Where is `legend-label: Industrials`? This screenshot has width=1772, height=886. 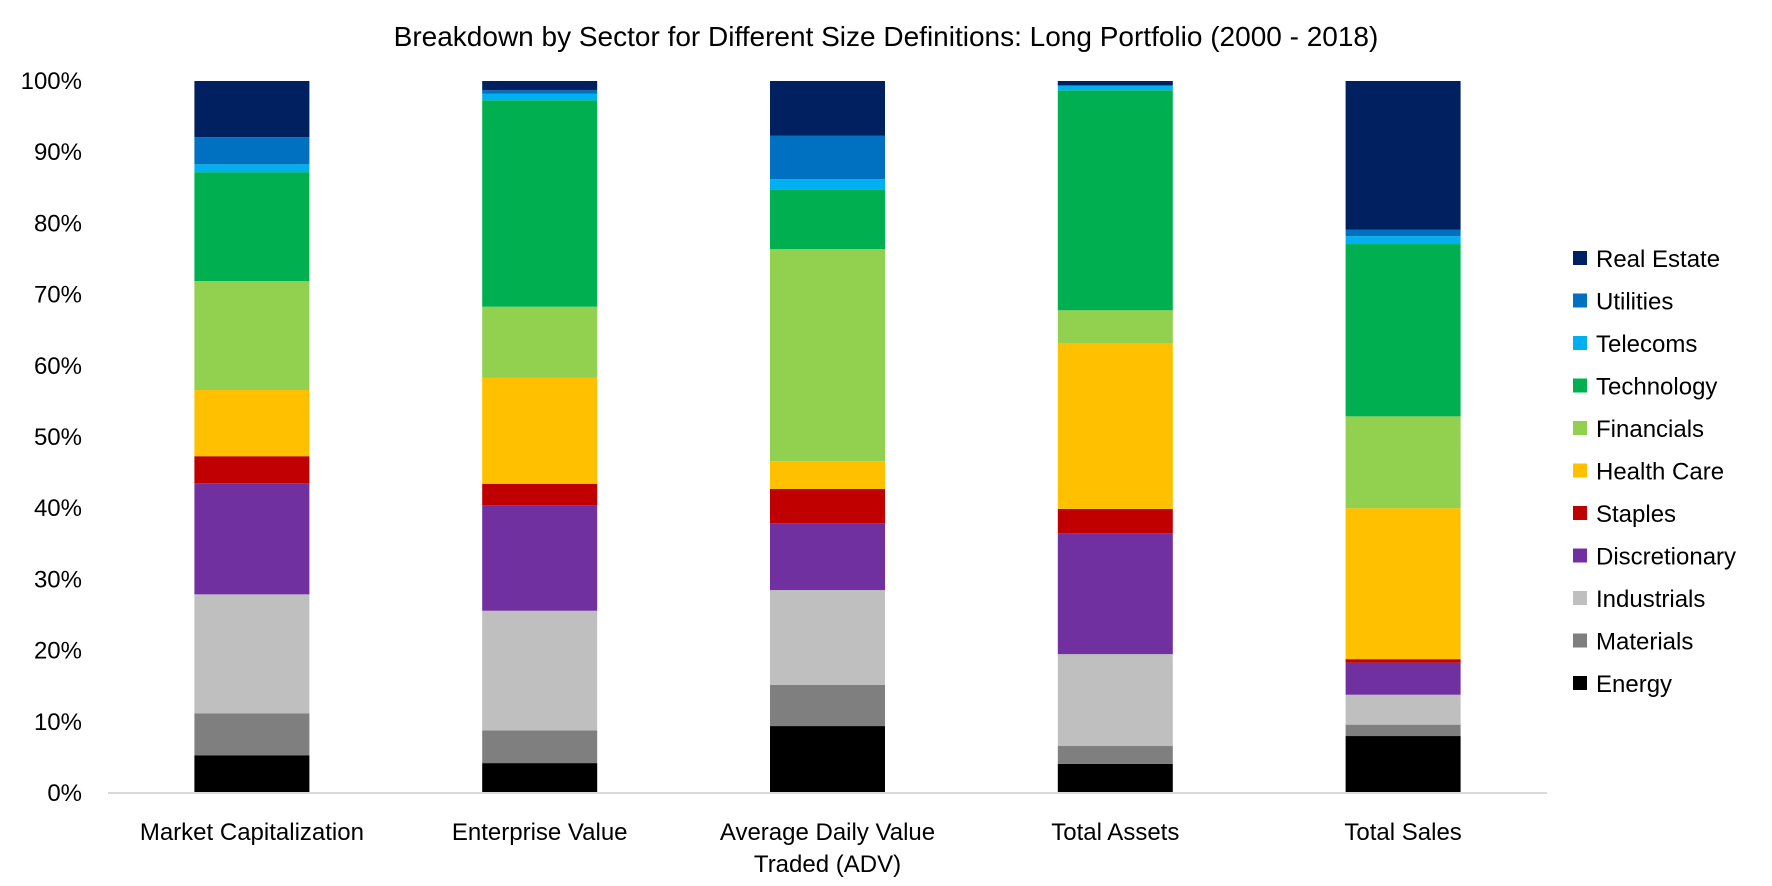
legend-label: Industrials is located at coordinates (1650, 599).